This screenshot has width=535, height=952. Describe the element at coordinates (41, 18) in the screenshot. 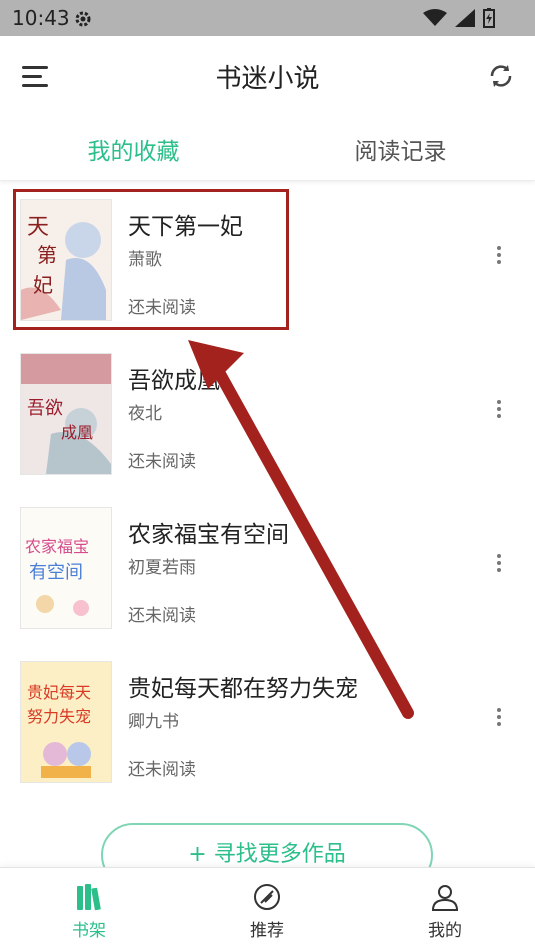

I see `status-time: 10:43` at that location.